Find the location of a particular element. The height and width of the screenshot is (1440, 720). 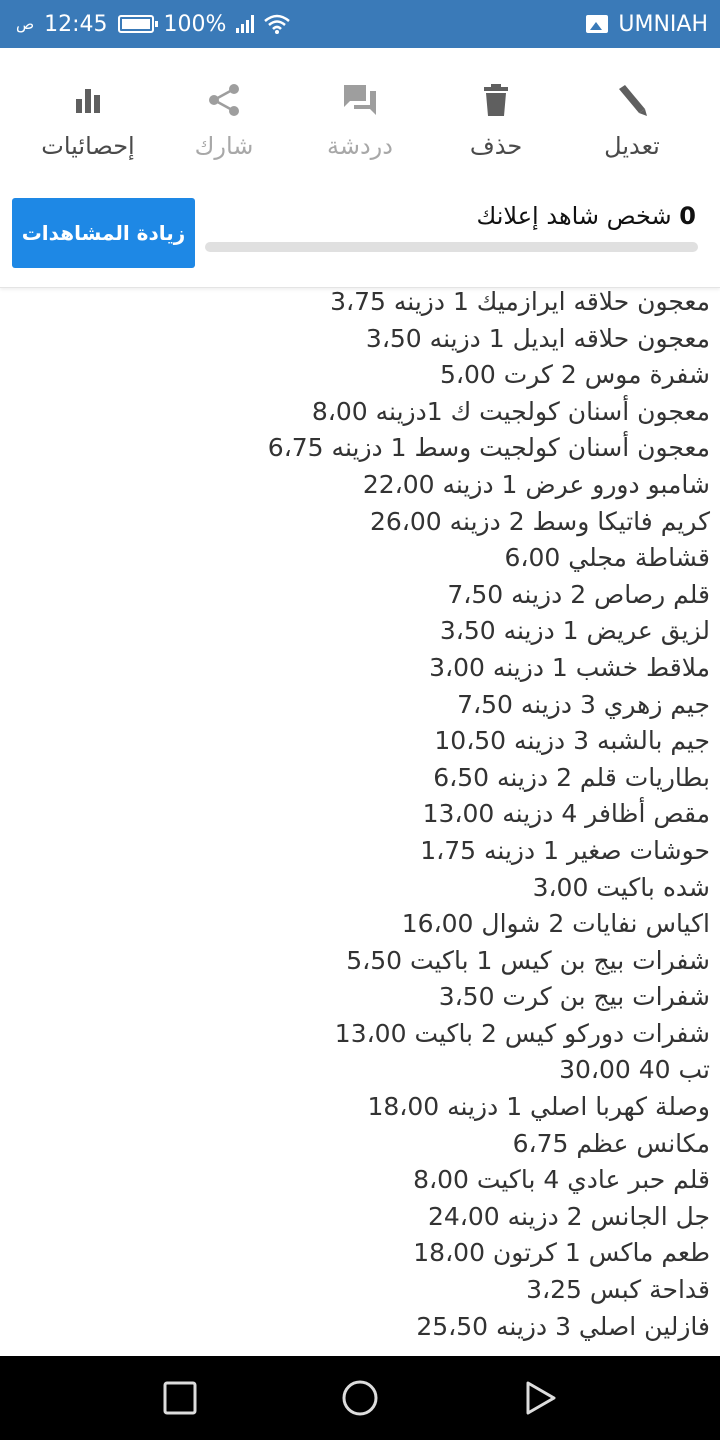

status-bar: ص 12:45 100% UMNIAH is located at coordinates (360, 24).